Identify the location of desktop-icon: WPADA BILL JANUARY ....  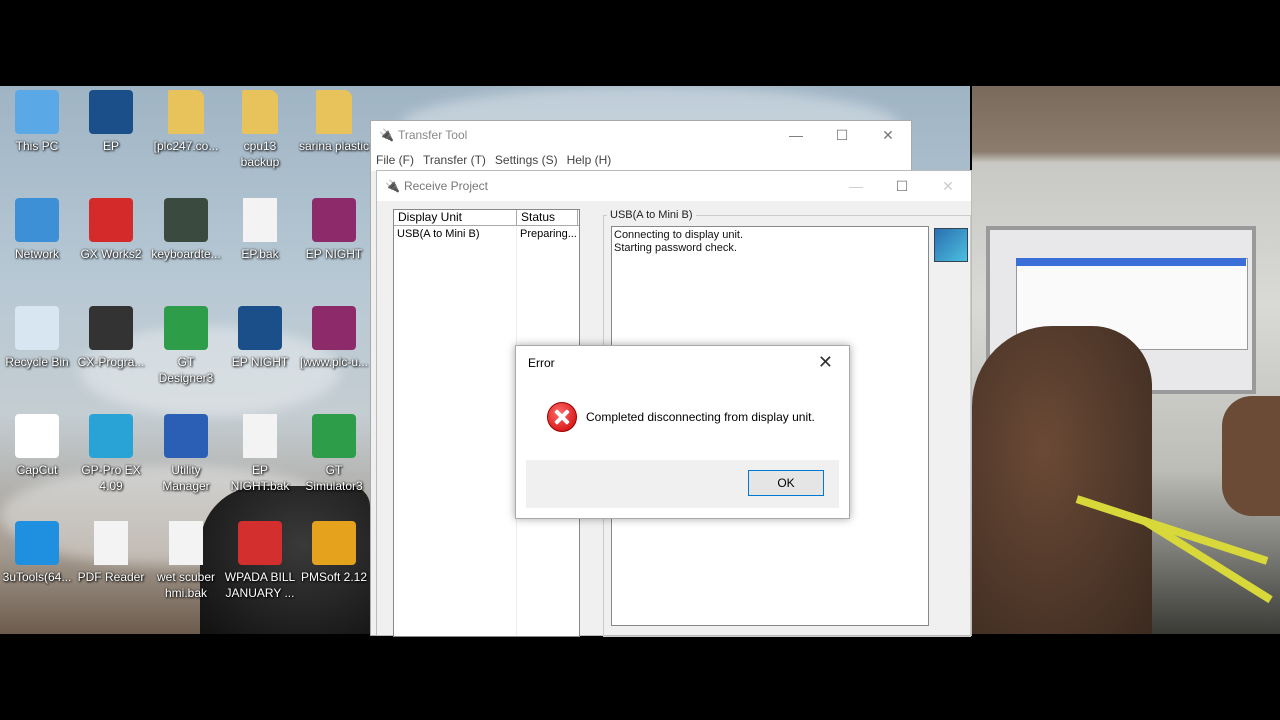
(260, 561).